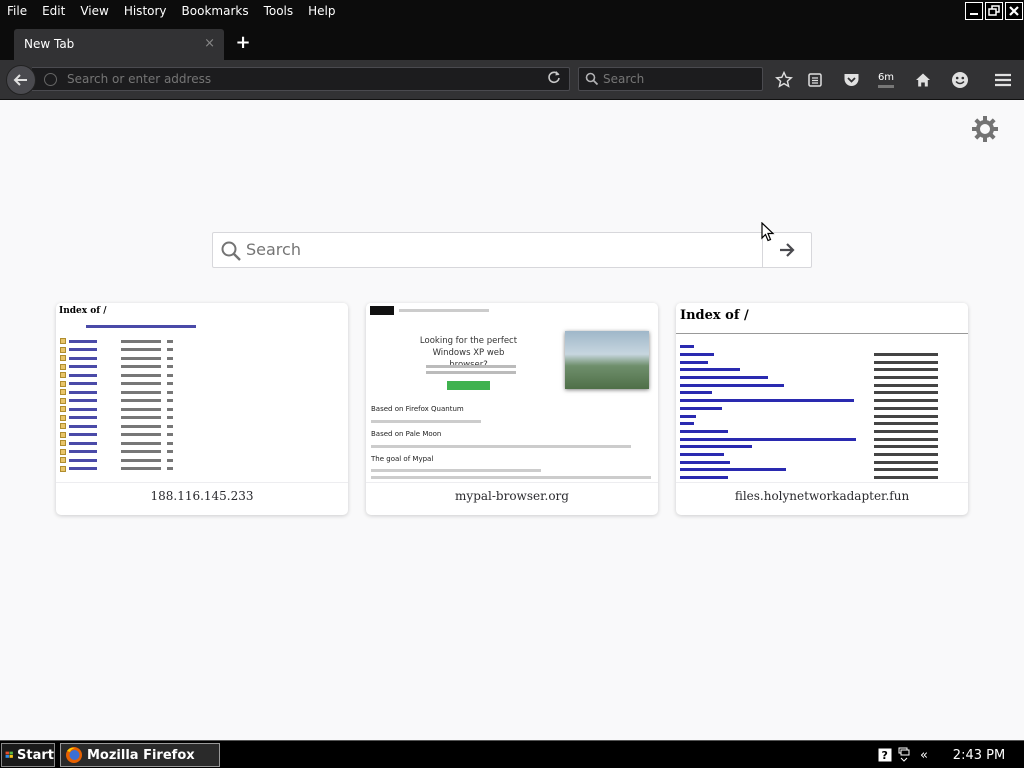  I want to click on tab-close-button: ×, so click(209, 43).